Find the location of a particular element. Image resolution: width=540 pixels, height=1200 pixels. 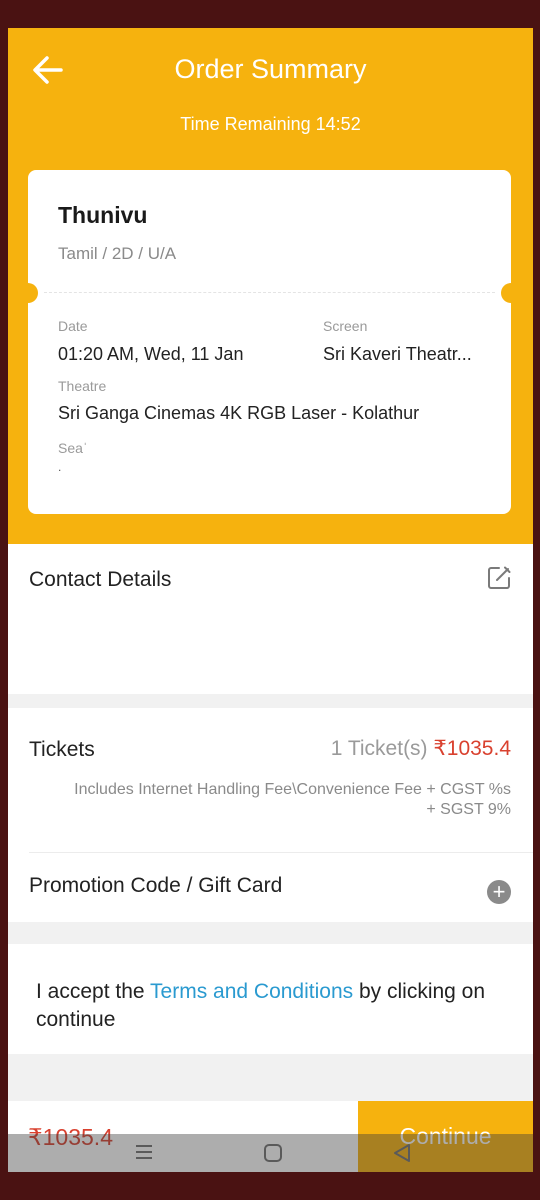

edit-contact-button is located at coordinates (500, 579).